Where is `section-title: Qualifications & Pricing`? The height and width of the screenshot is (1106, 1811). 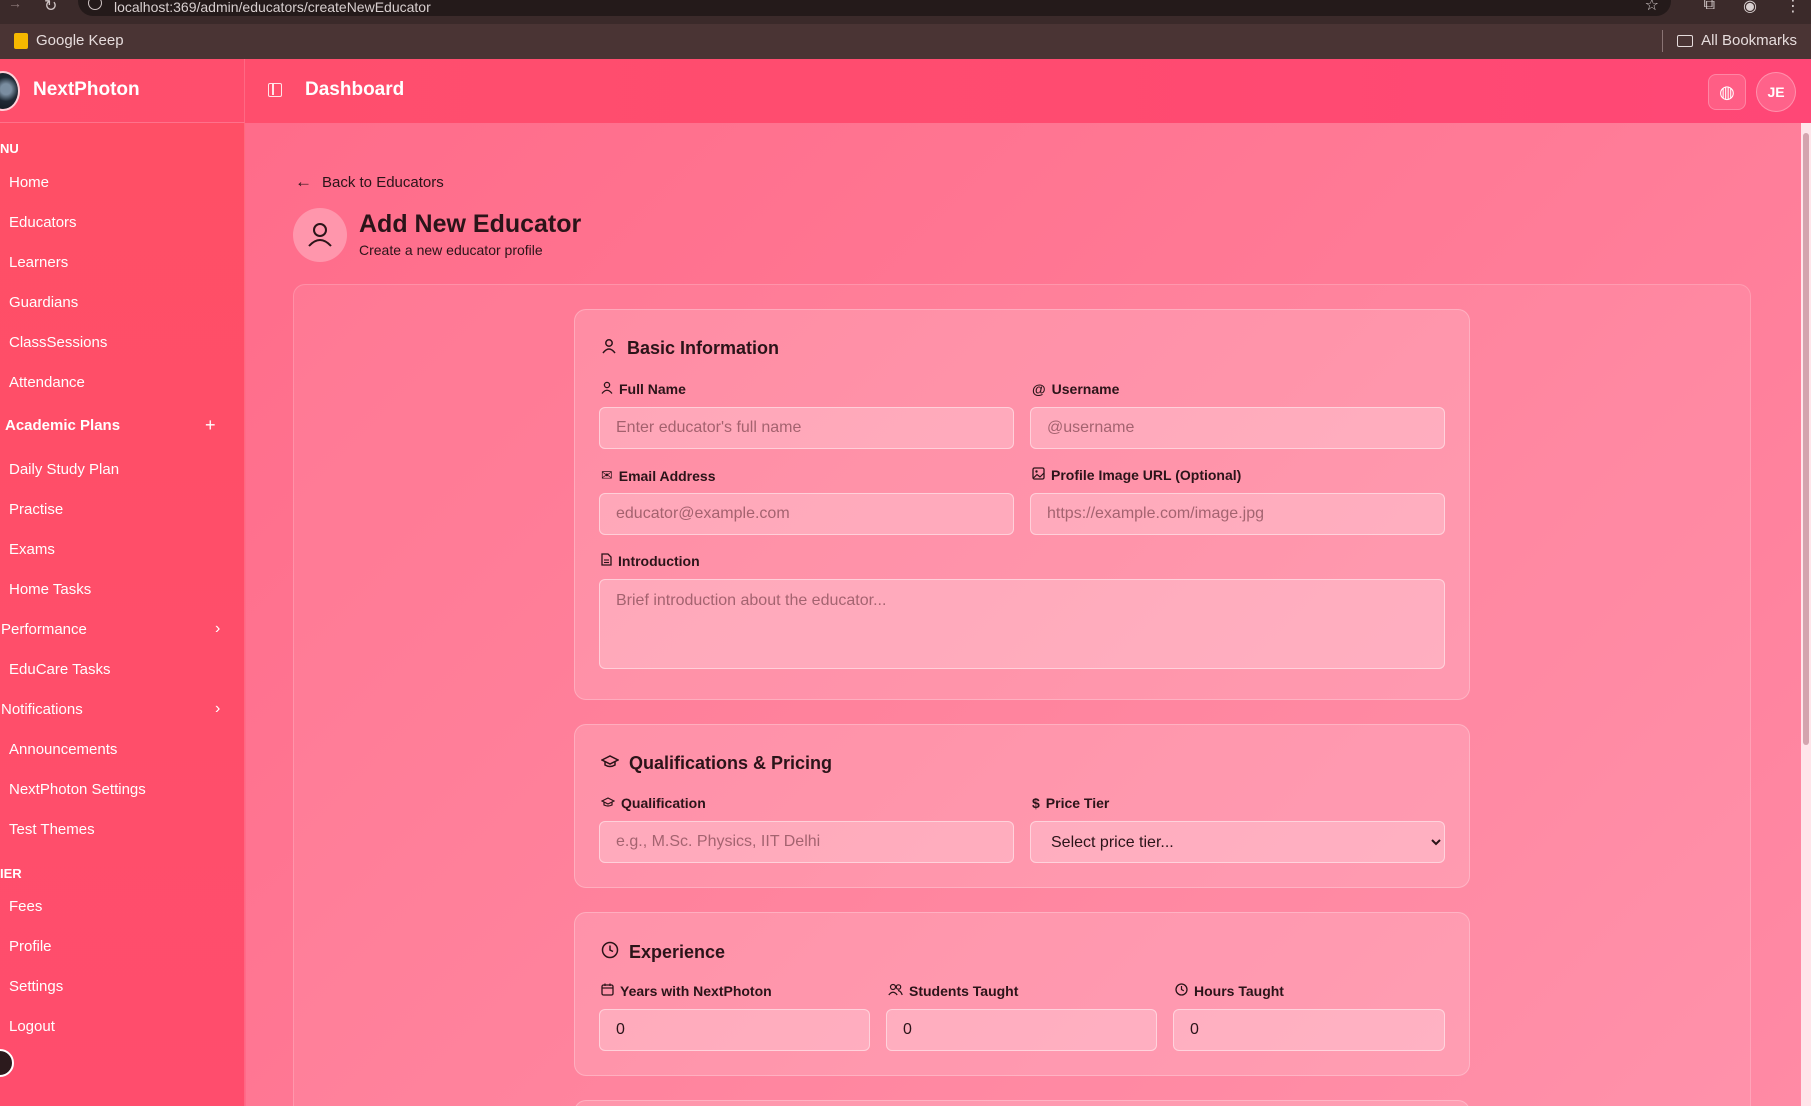 section-title: Qualifications & Pricing is located at coordinates (716, 763).